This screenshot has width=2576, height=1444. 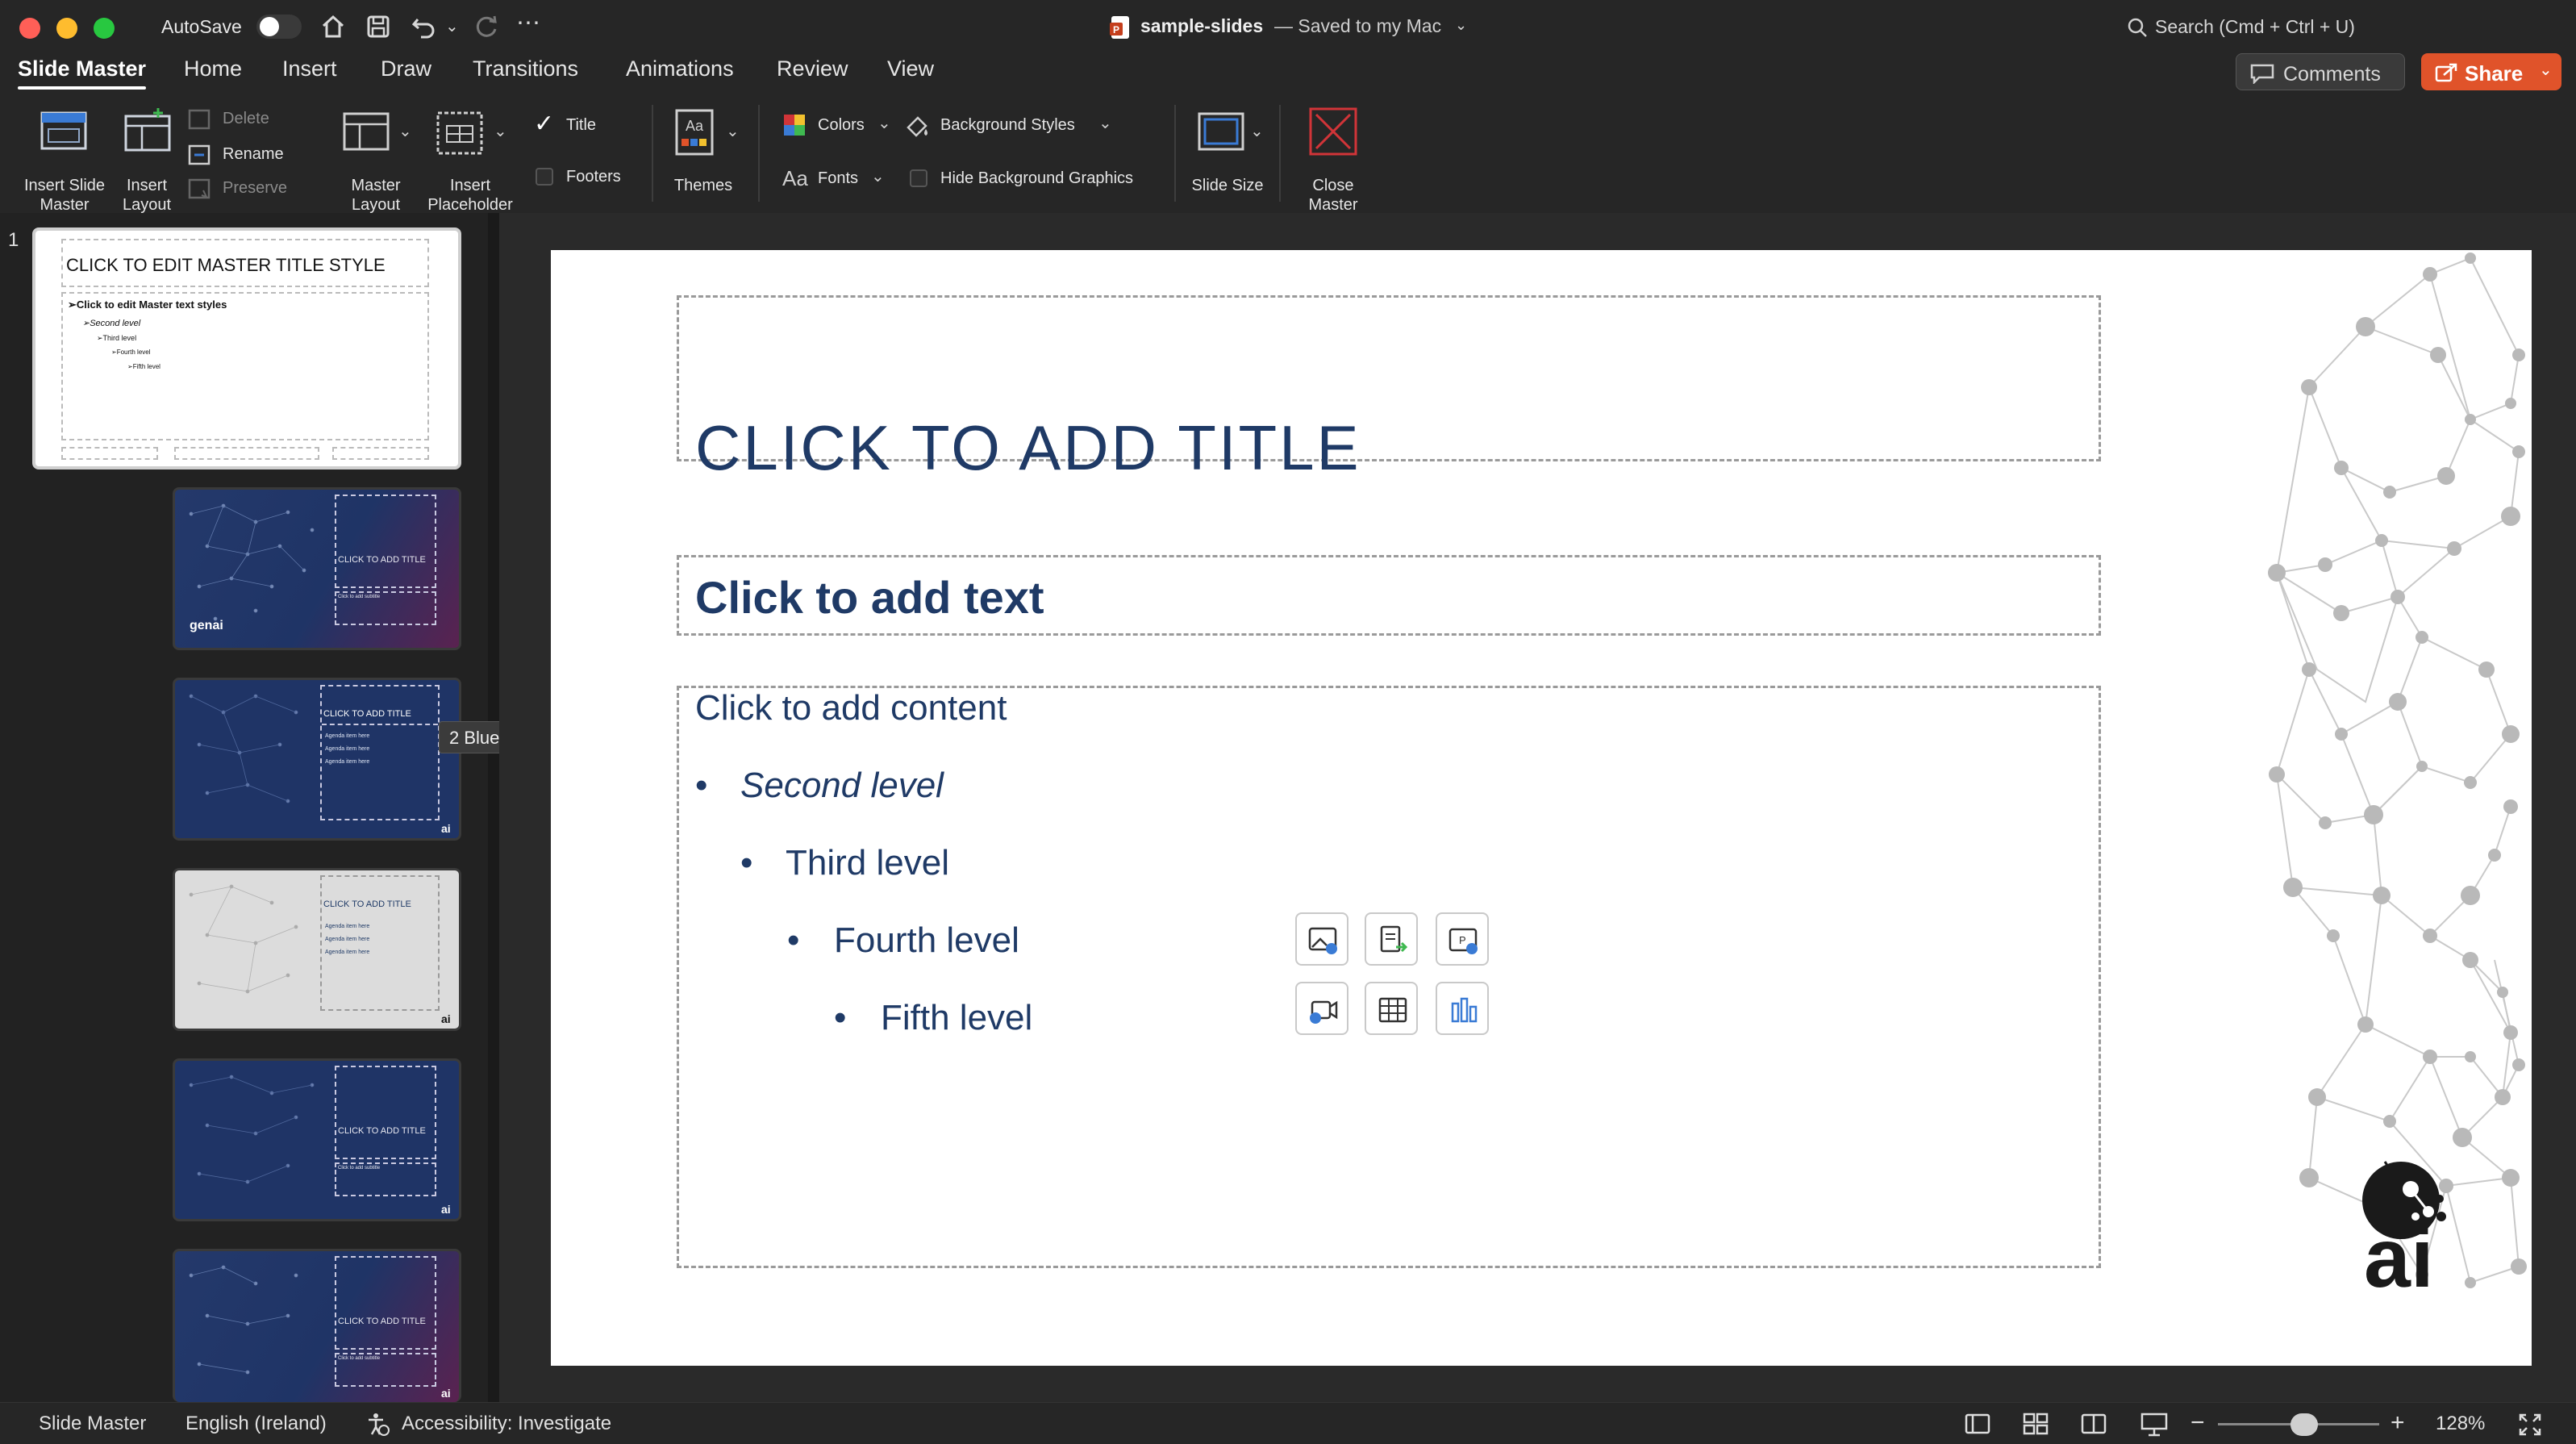 What do you see at coordinates (2491, 72) in the screenshot?
I see `share-button: Share ⌄` at bounding box center [2491, 72].